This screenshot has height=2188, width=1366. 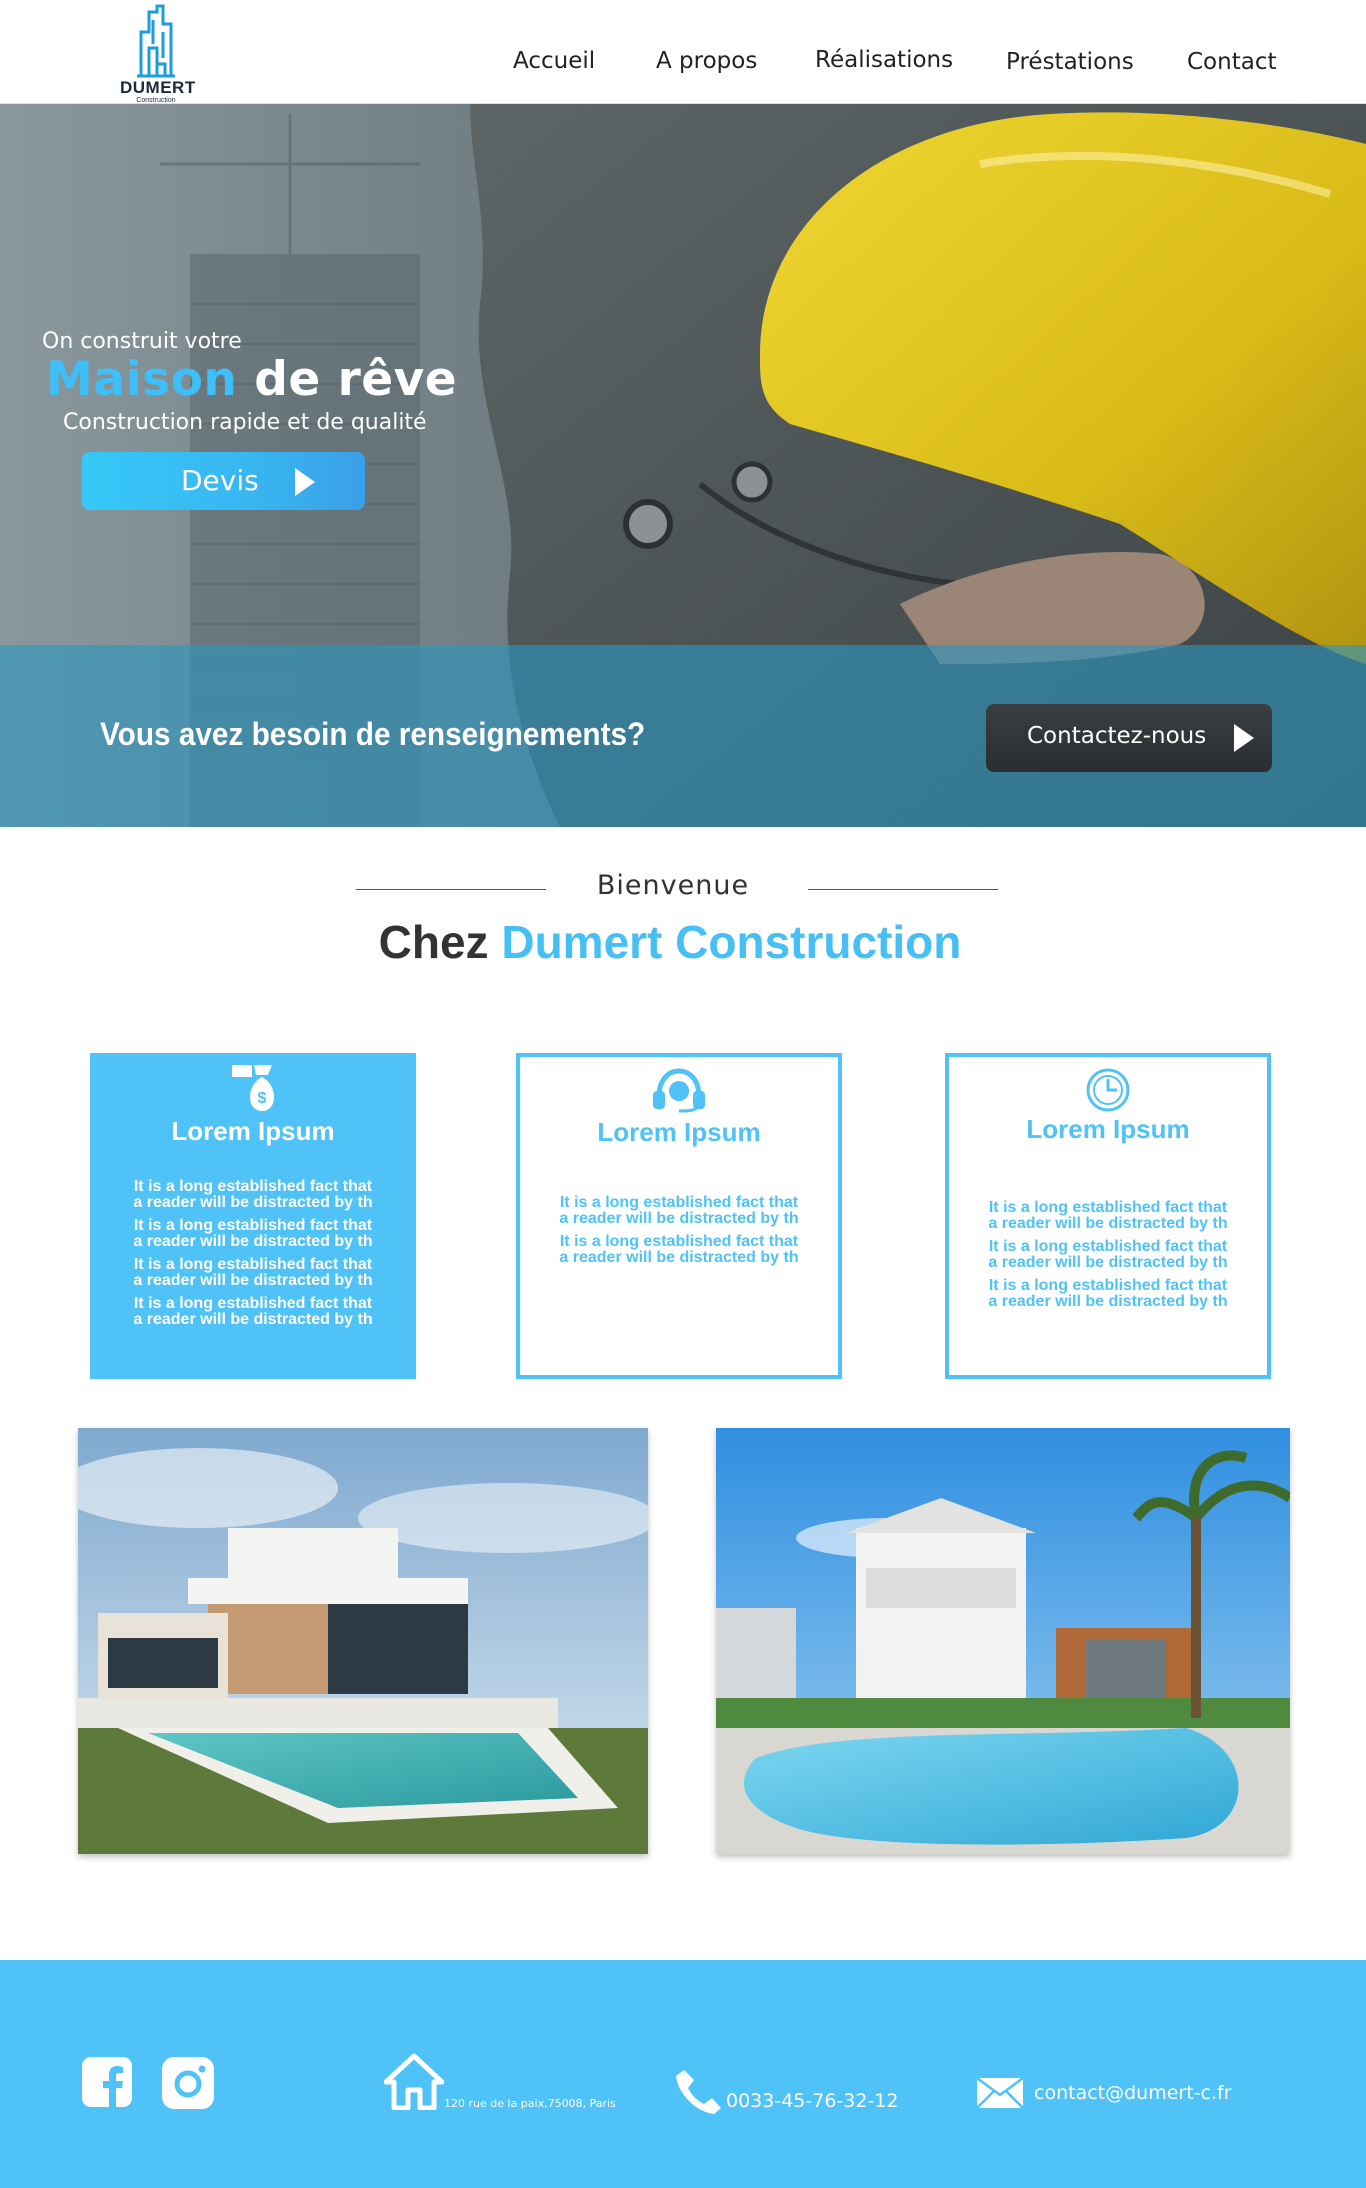 What do you see at coordinates (251, 379) in the screenshot?
I see `hero-title: Maison de rêve` at bounding box center [251, 379].